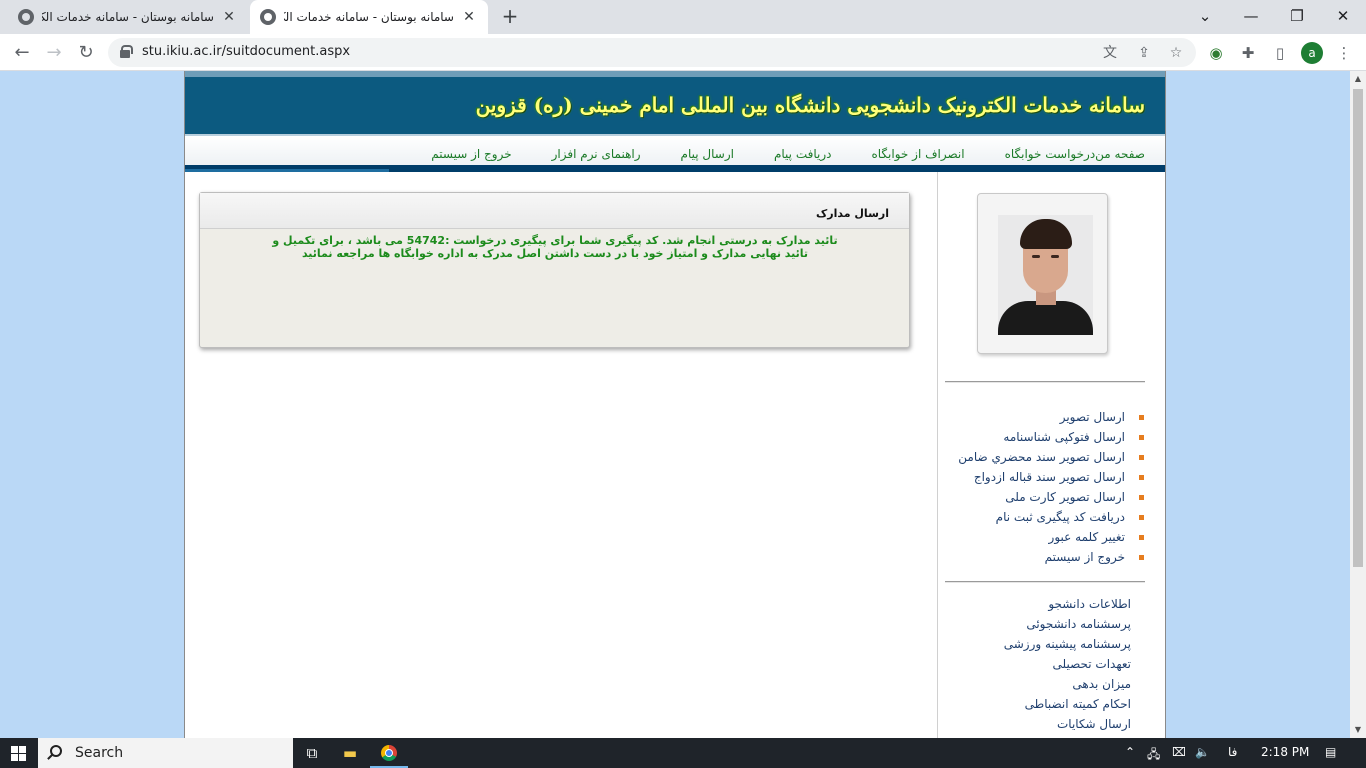 The height and width of the screenshot is (768, 1366). I want to click on student-photo-frame, so click(1042, 273).